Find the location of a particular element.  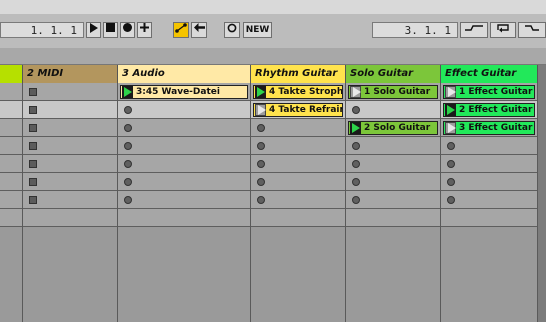

track-header-rhythm-guitar: Rhythm Guitar is located at coordinates (298, 74).